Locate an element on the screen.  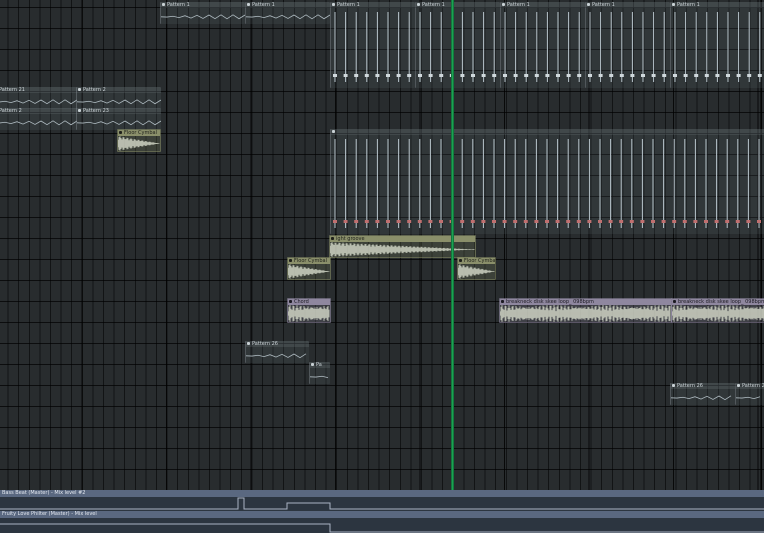
automation-clip-title: Fruity Love Philter (Master) - Mix level is located at coordinates (382, 514).